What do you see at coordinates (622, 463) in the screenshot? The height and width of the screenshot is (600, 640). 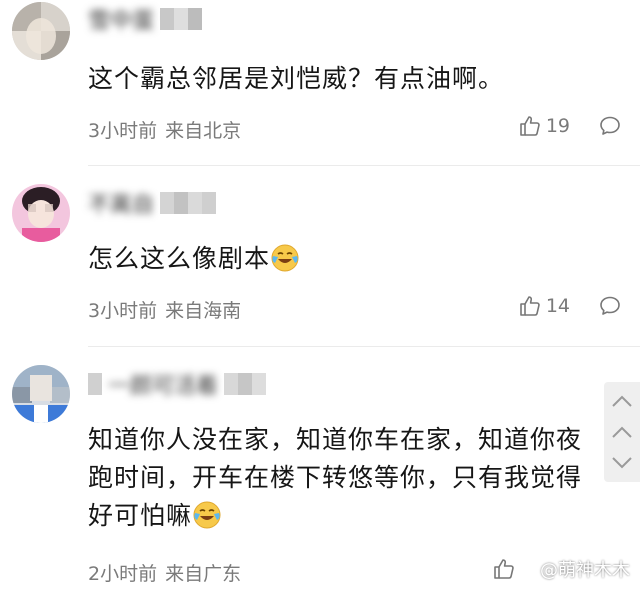 I see `chevron-down-icon` at bounding box center [622, 463].